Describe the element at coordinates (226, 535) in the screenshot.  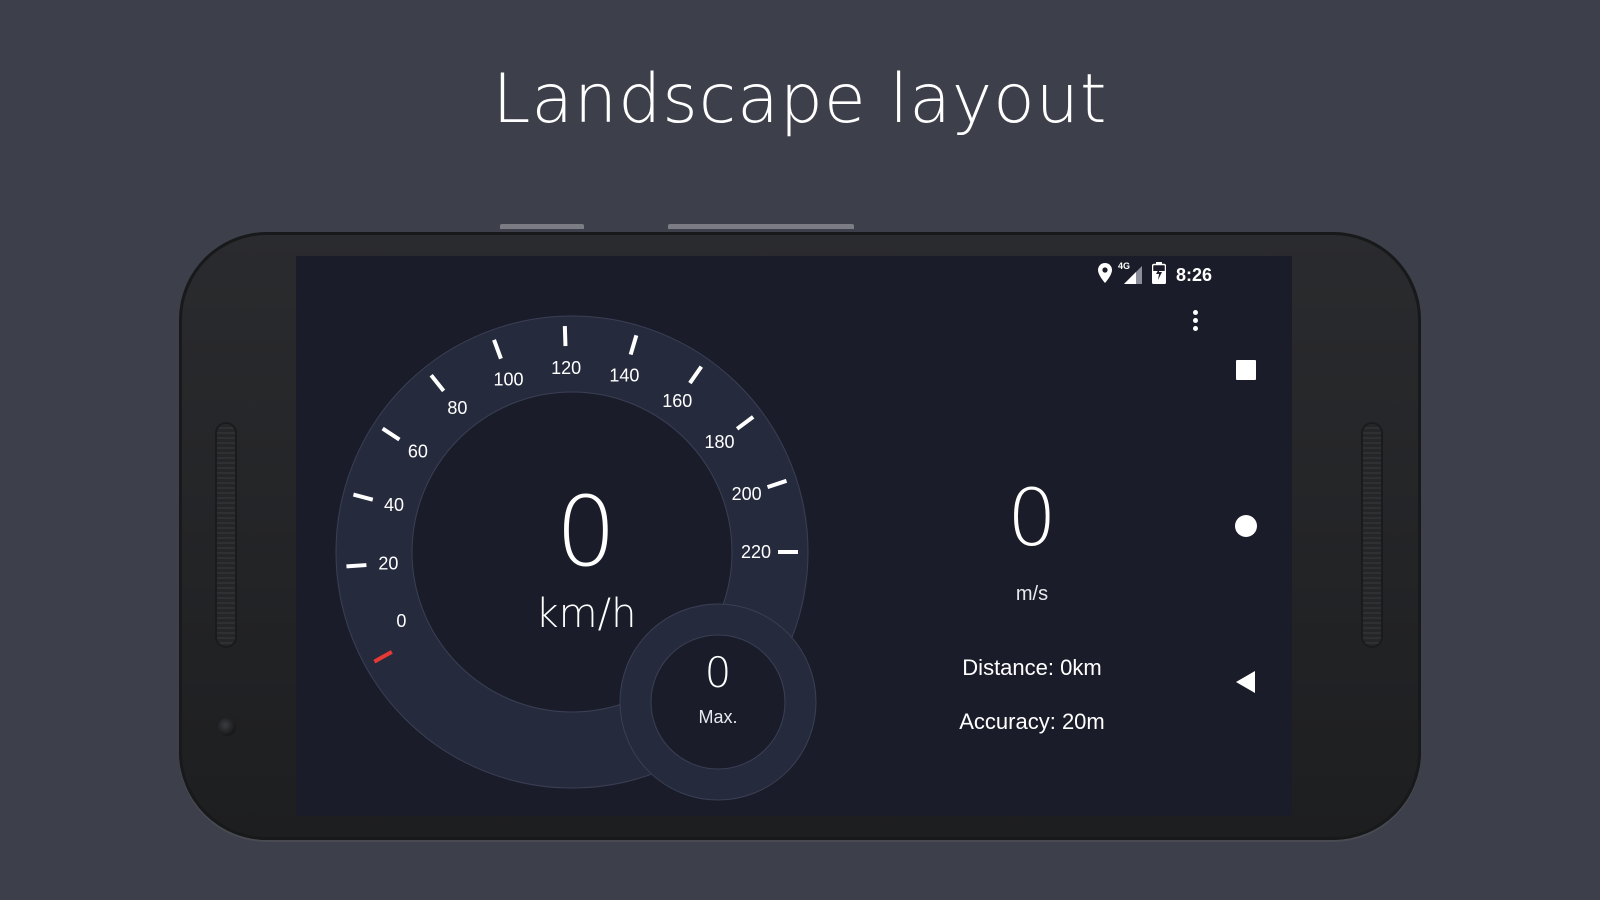
I see `phone-speaker-left` at that location.